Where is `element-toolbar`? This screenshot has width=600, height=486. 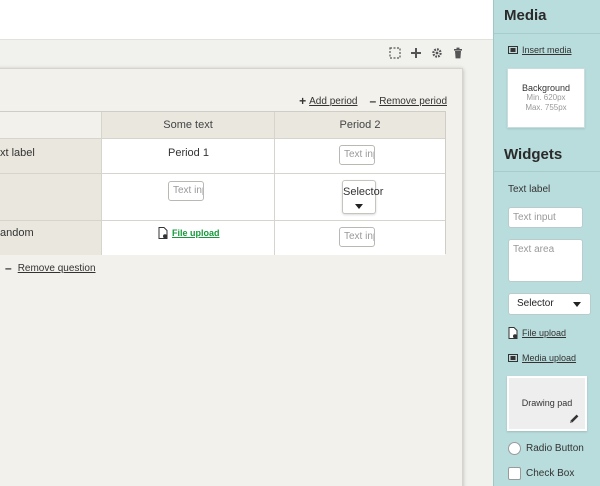
element-toolbar is located at coordinates (426, 53).